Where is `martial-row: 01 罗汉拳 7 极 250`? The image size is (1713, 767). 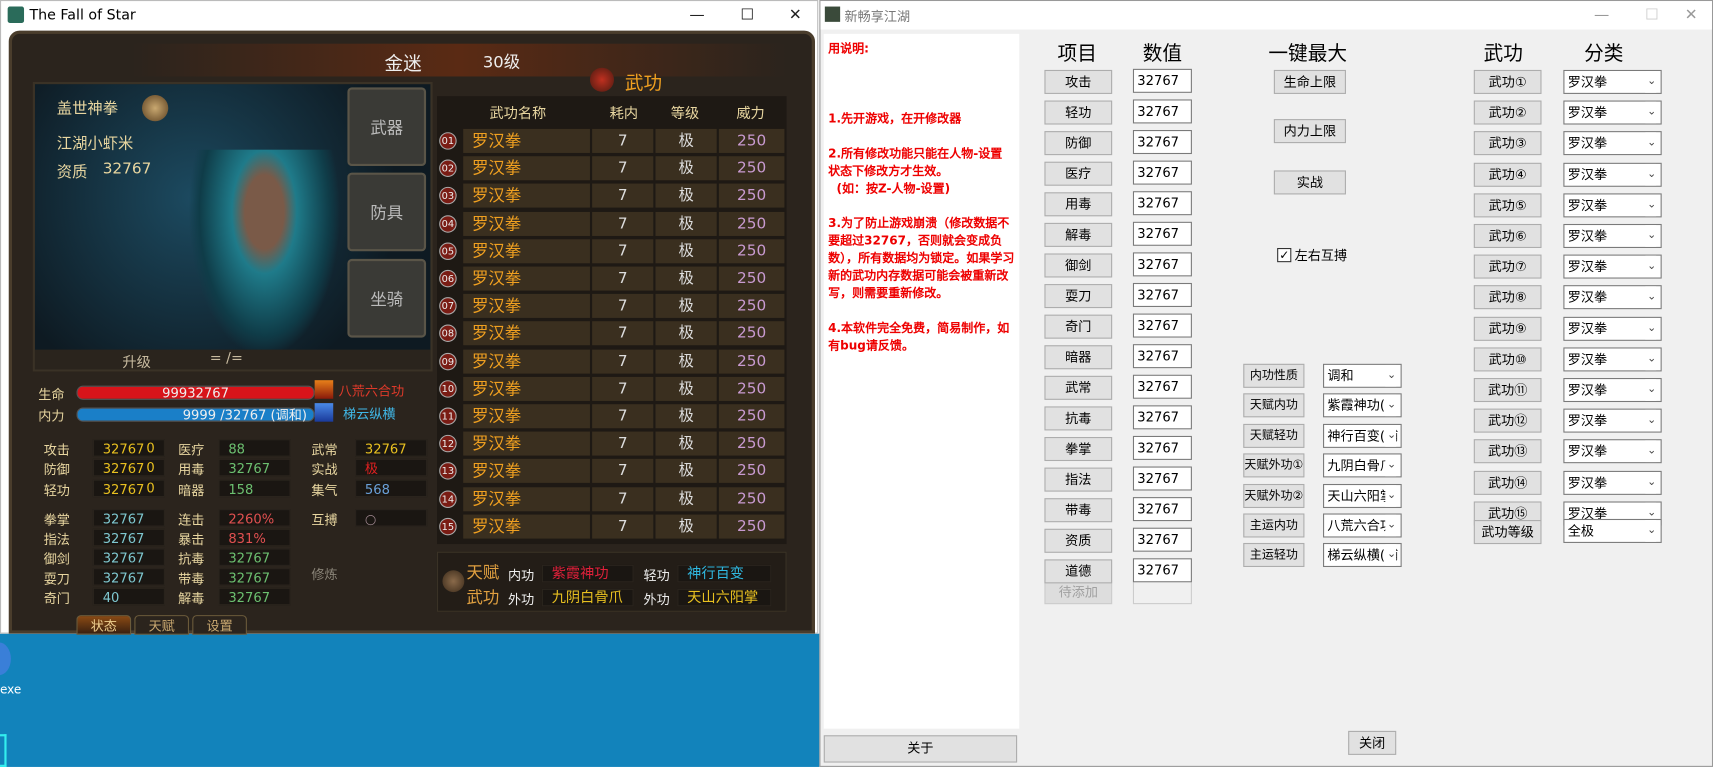
martial-row: 01 罗汉拳 7 极 250 is located at coordinates (612, 141).